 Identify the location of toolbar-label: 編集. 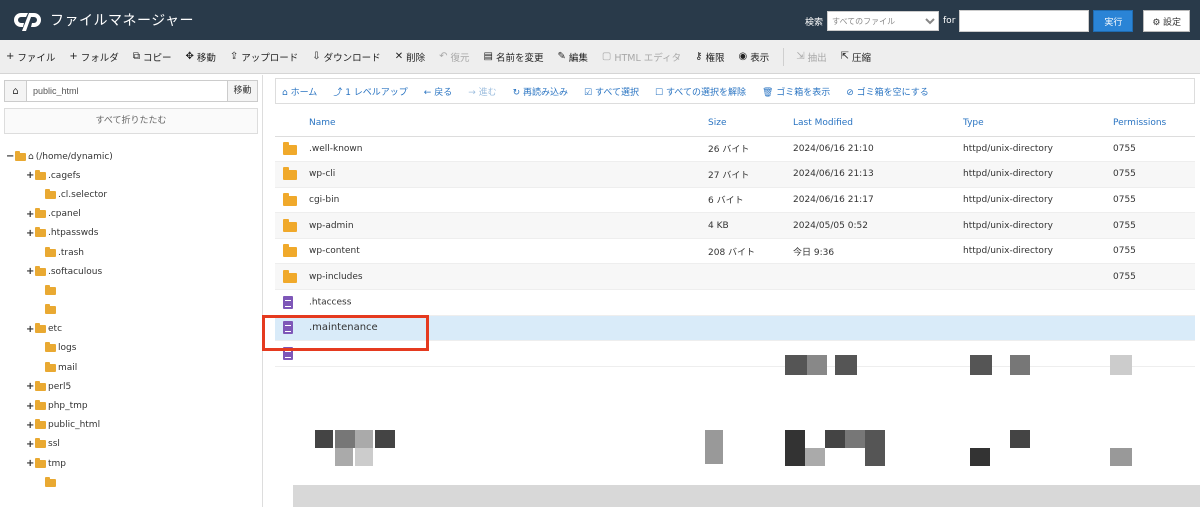
(578, 58).